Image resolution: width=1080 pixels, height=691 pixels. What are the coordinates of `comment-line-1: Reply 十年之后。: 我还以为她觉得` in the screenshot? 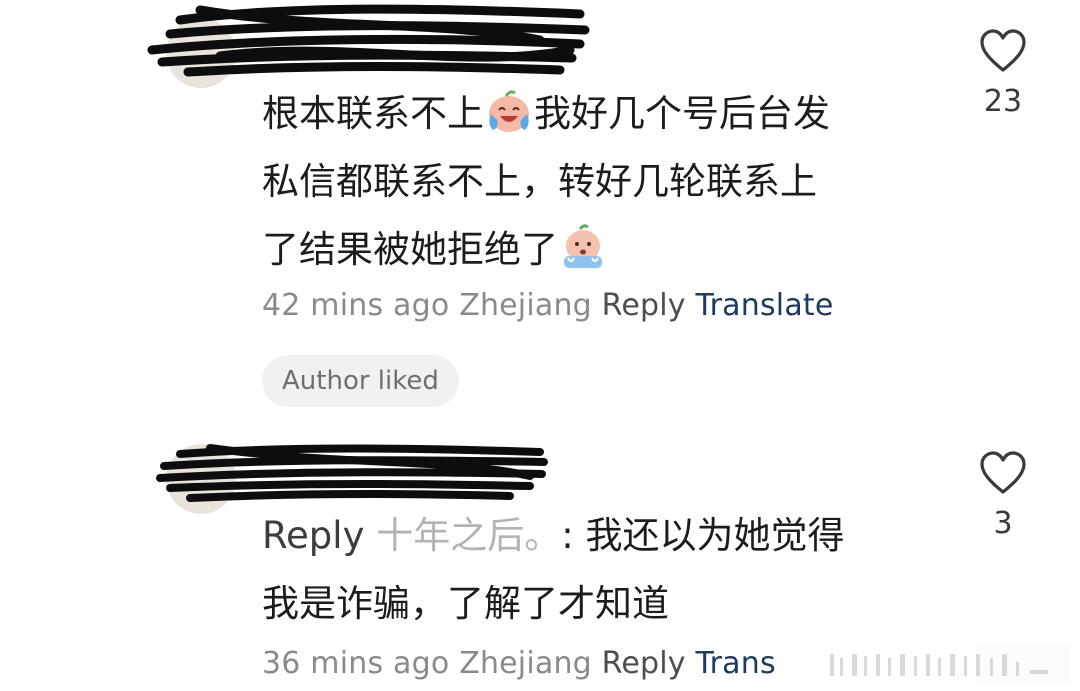 It's located at (553, 536).